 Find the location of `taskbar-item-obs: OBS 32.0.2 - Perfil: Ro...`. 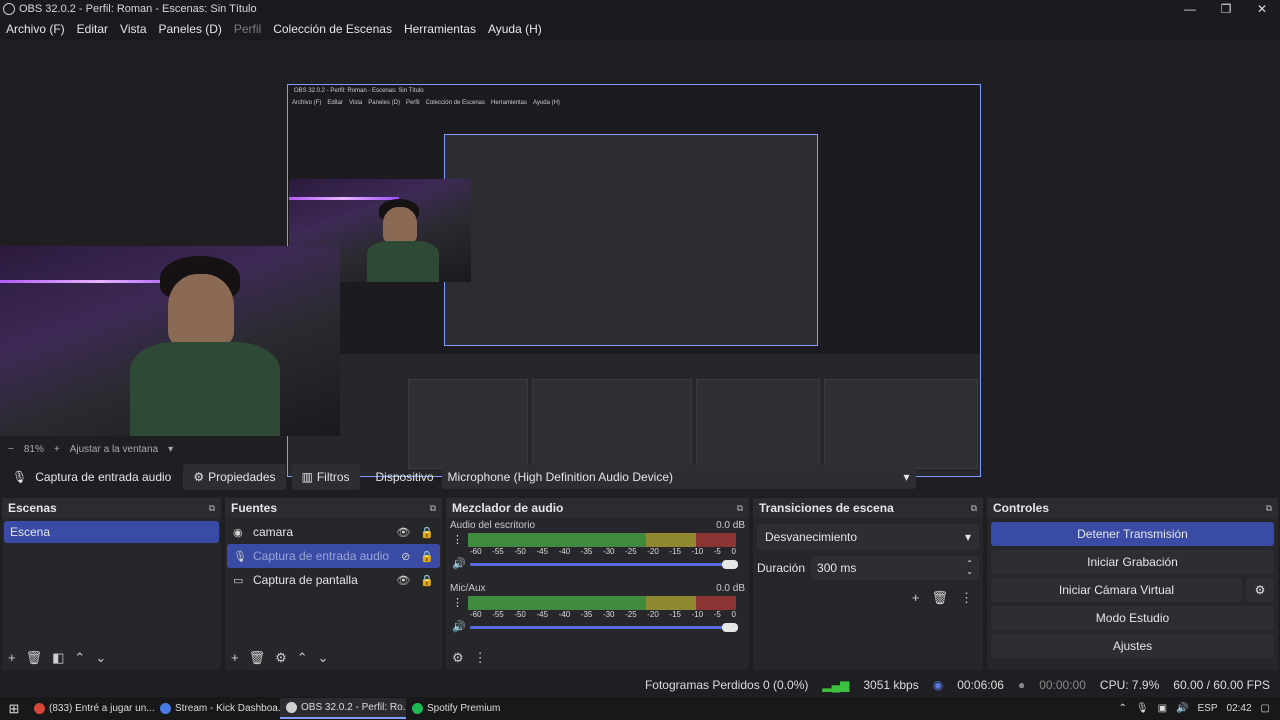

taskbar-item-obs: OBS 32.0.2 - Perfil: Ro... is located at coordinates (343, 708).